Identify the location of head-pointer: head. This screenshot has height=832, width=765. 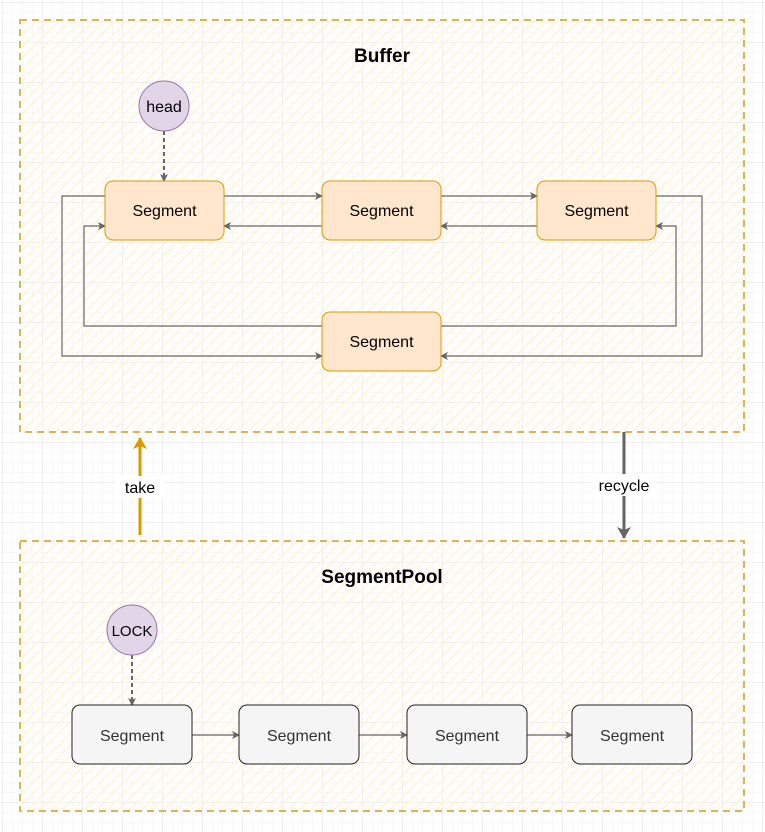
(164, 106).